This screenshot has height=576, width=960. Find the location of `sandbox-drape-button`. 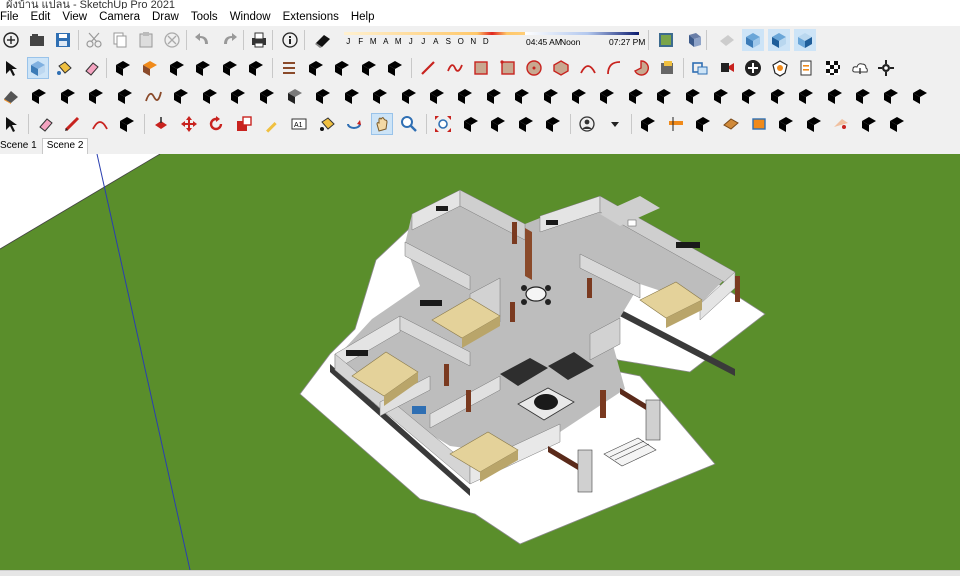

sandbox-drape-button is located at coordinates (526, 124).